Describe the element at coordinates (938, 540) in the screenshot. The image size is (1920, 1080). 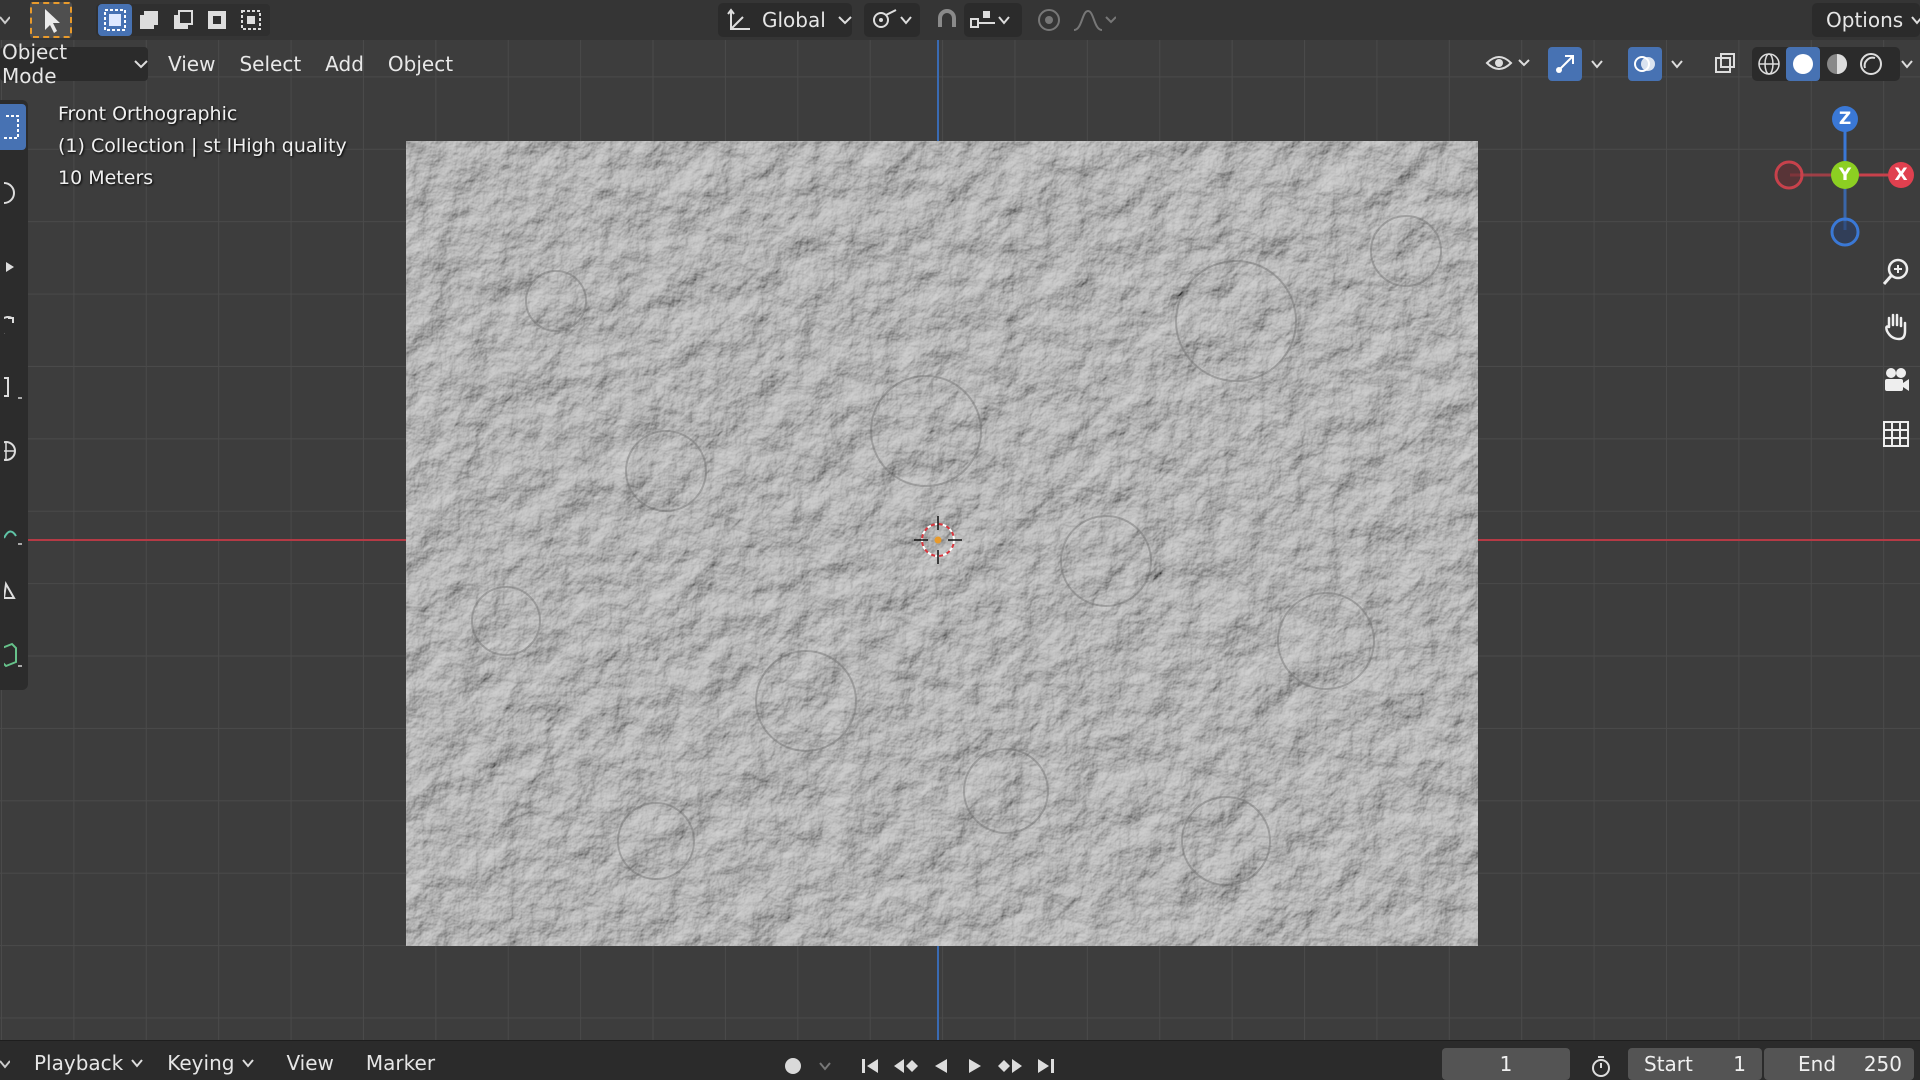
I see `3d-cursor` at that location.